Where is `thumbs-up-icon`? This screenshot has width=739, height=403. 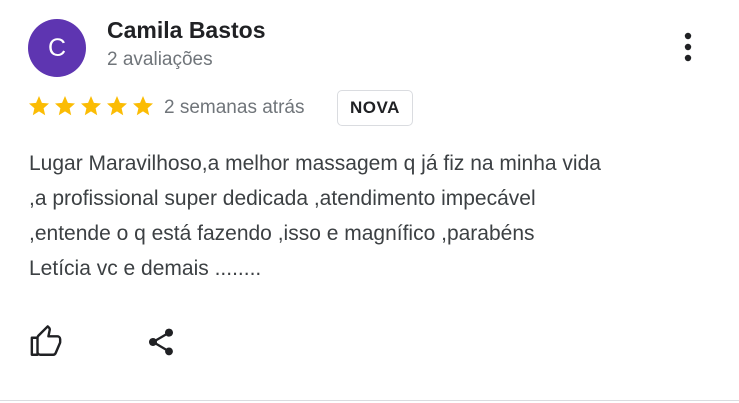 thumbs-up-icon is located at coordinates (46, 340).